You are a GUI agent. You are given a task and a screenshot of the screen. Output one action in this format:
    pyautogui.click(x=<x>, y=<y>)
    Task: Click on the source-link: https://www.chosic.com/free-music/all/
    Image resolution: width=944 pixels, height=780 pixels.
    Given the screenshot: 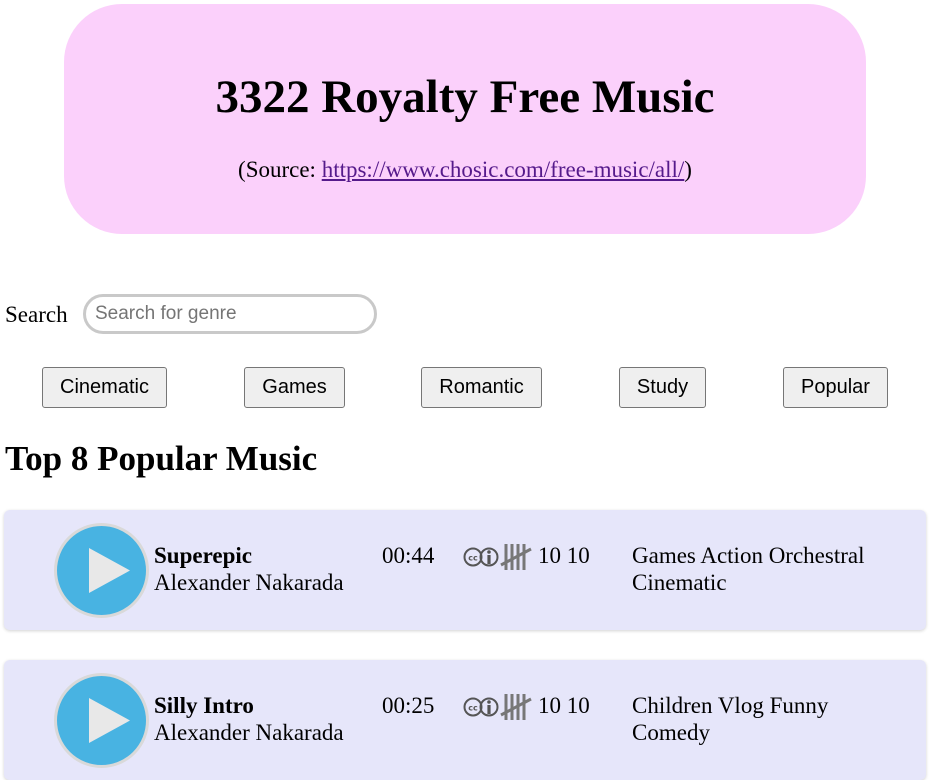 What is the action you would take?
    pyautogui.click(x=503, y=169)
    